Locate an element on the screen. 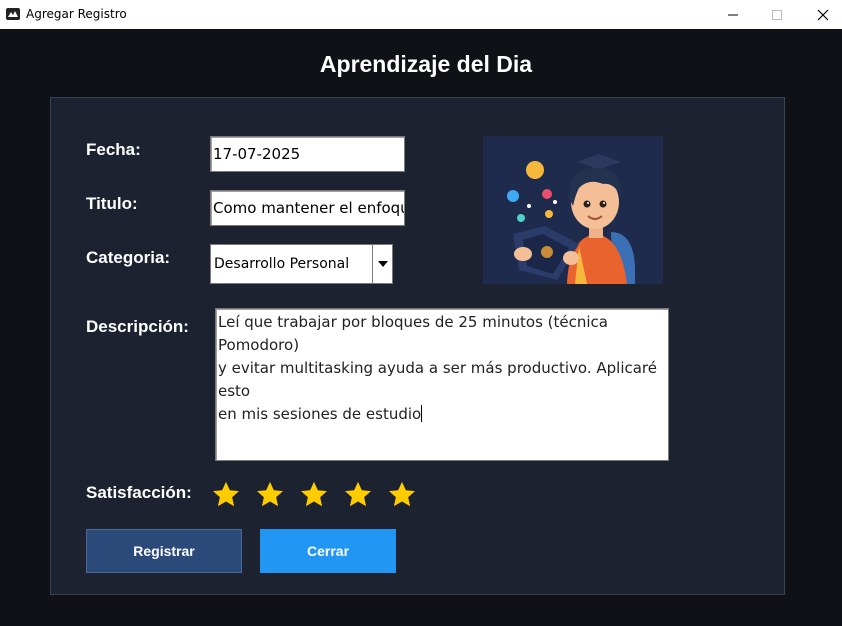 This screenshot has height=626, width=842. fecha-input: 17-07-2025 is located at coordinates (307, 154).